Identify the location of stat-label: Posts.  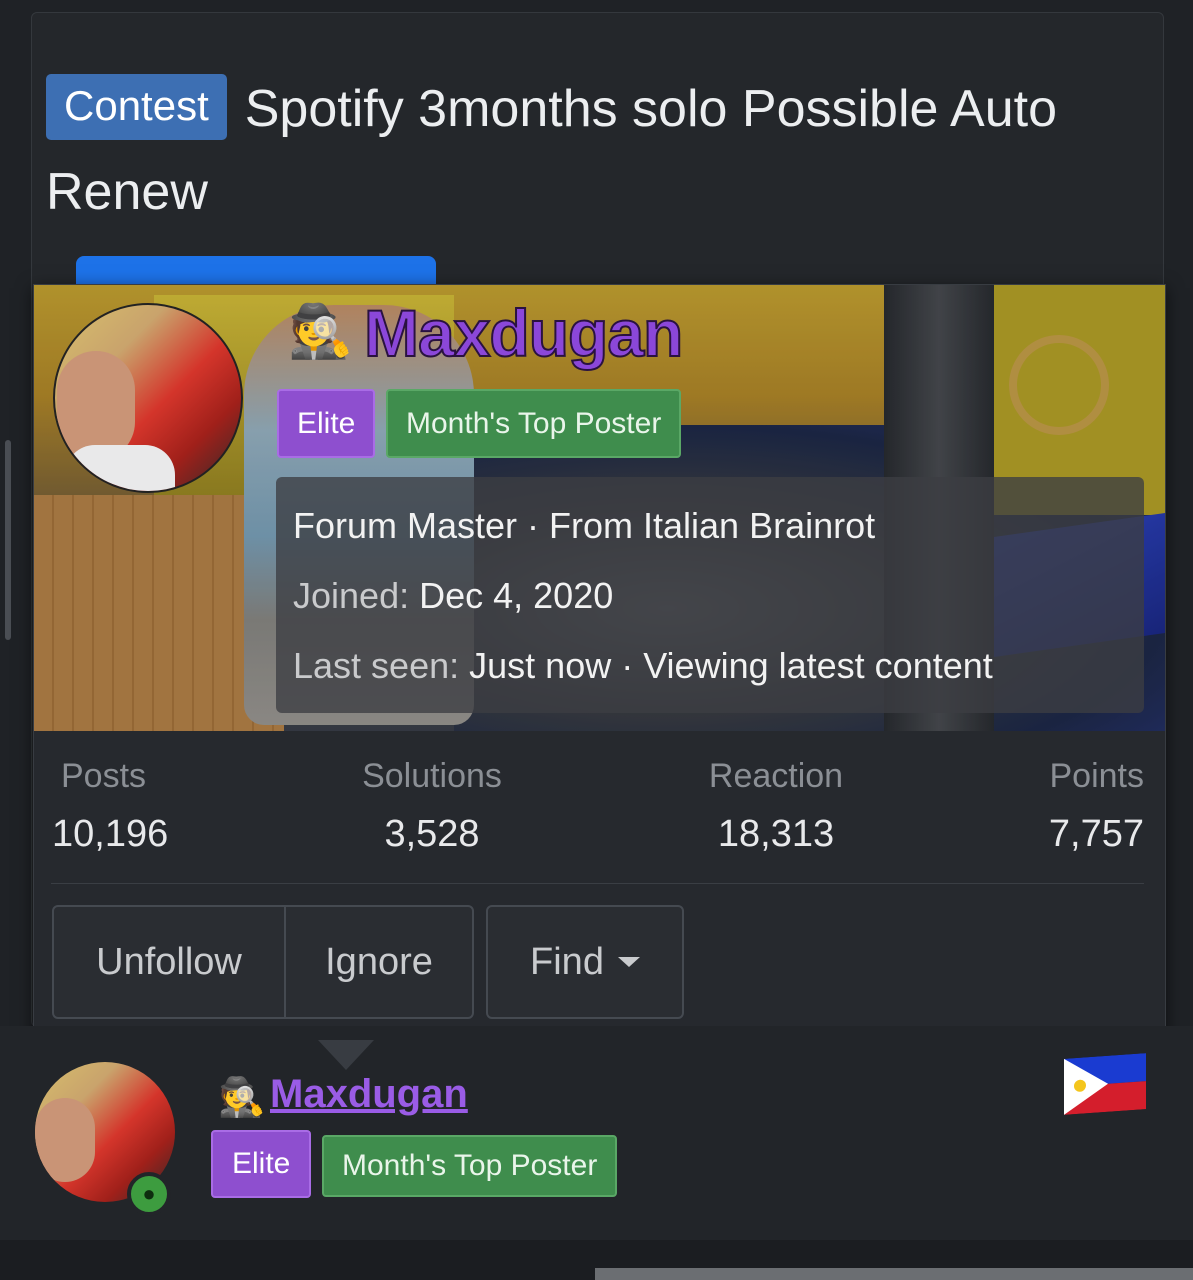
(104, 776).